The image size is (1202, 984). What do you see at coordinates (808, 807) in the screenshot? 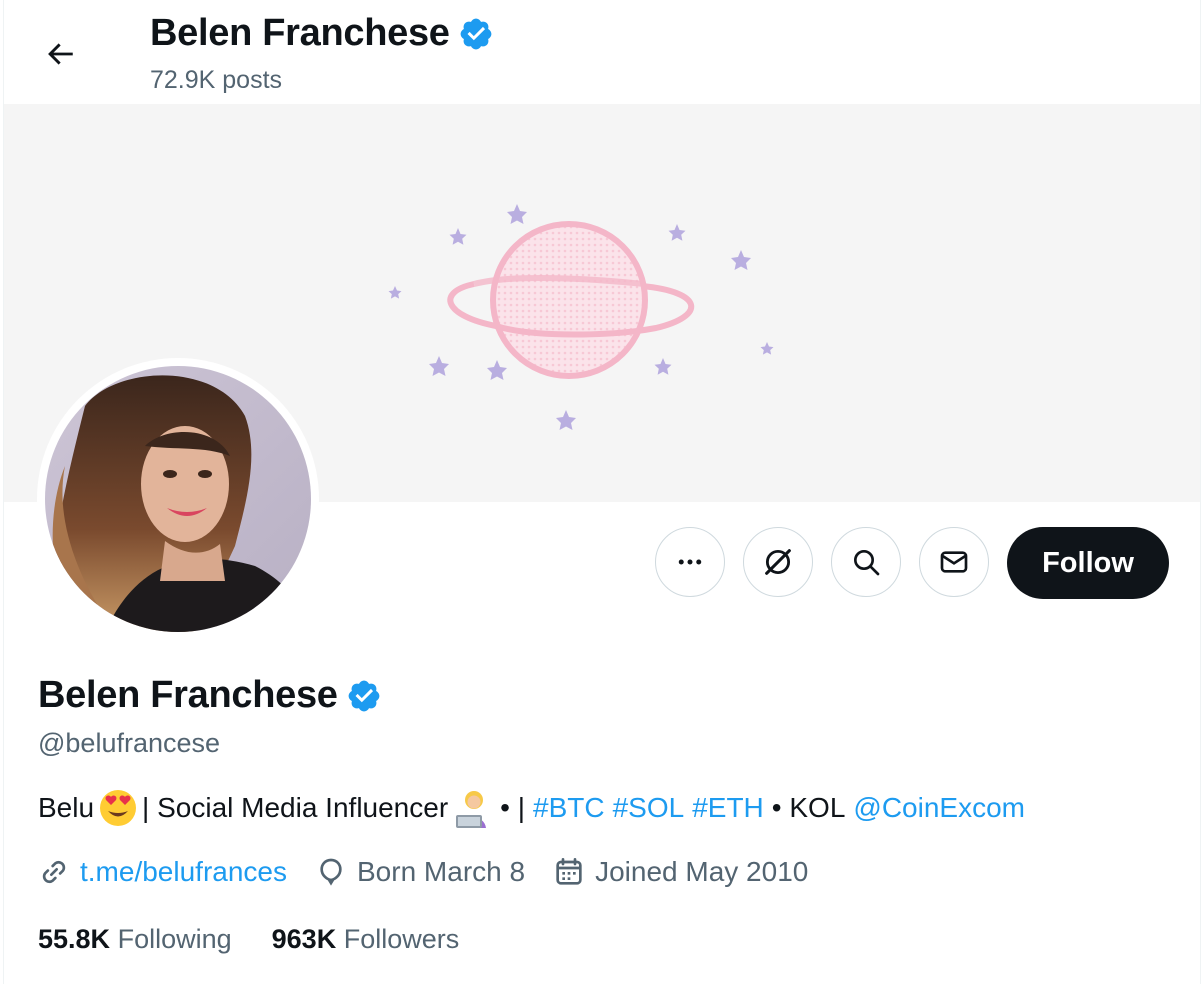
I see `bio-text: • KOL` at bounding box center [808, 807].